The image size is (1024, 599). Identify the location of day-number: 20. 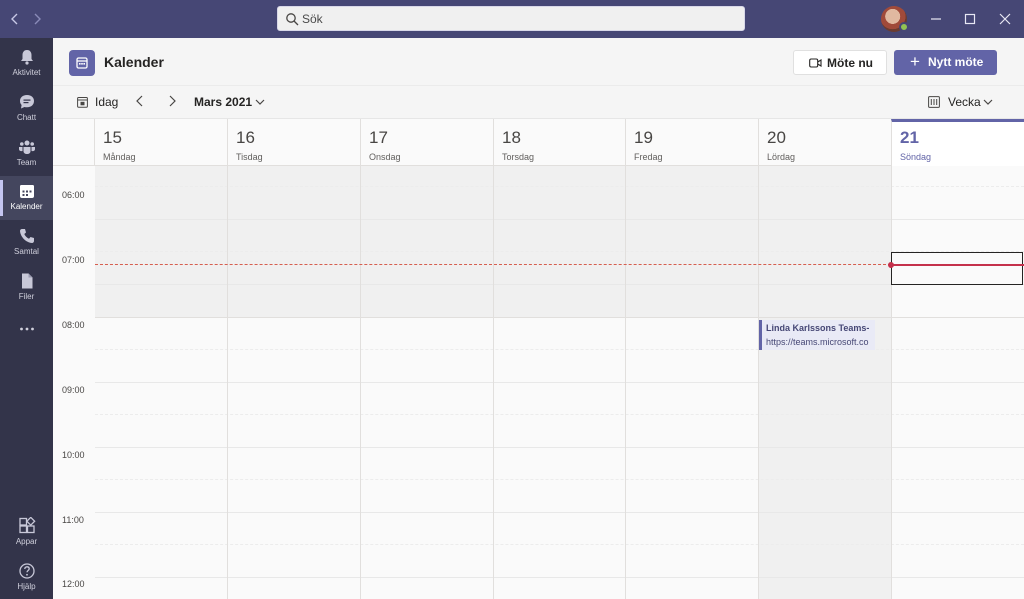
(776, 137).